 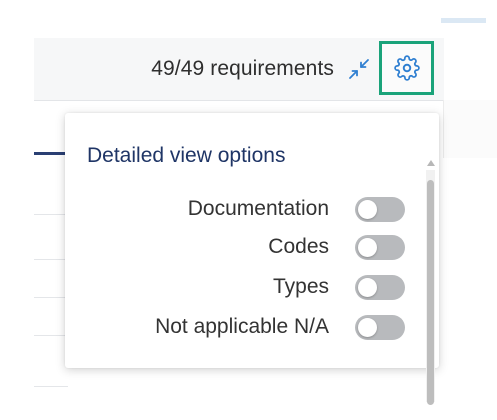 I want to click on option-label: Types, so click(x=300, y=286).